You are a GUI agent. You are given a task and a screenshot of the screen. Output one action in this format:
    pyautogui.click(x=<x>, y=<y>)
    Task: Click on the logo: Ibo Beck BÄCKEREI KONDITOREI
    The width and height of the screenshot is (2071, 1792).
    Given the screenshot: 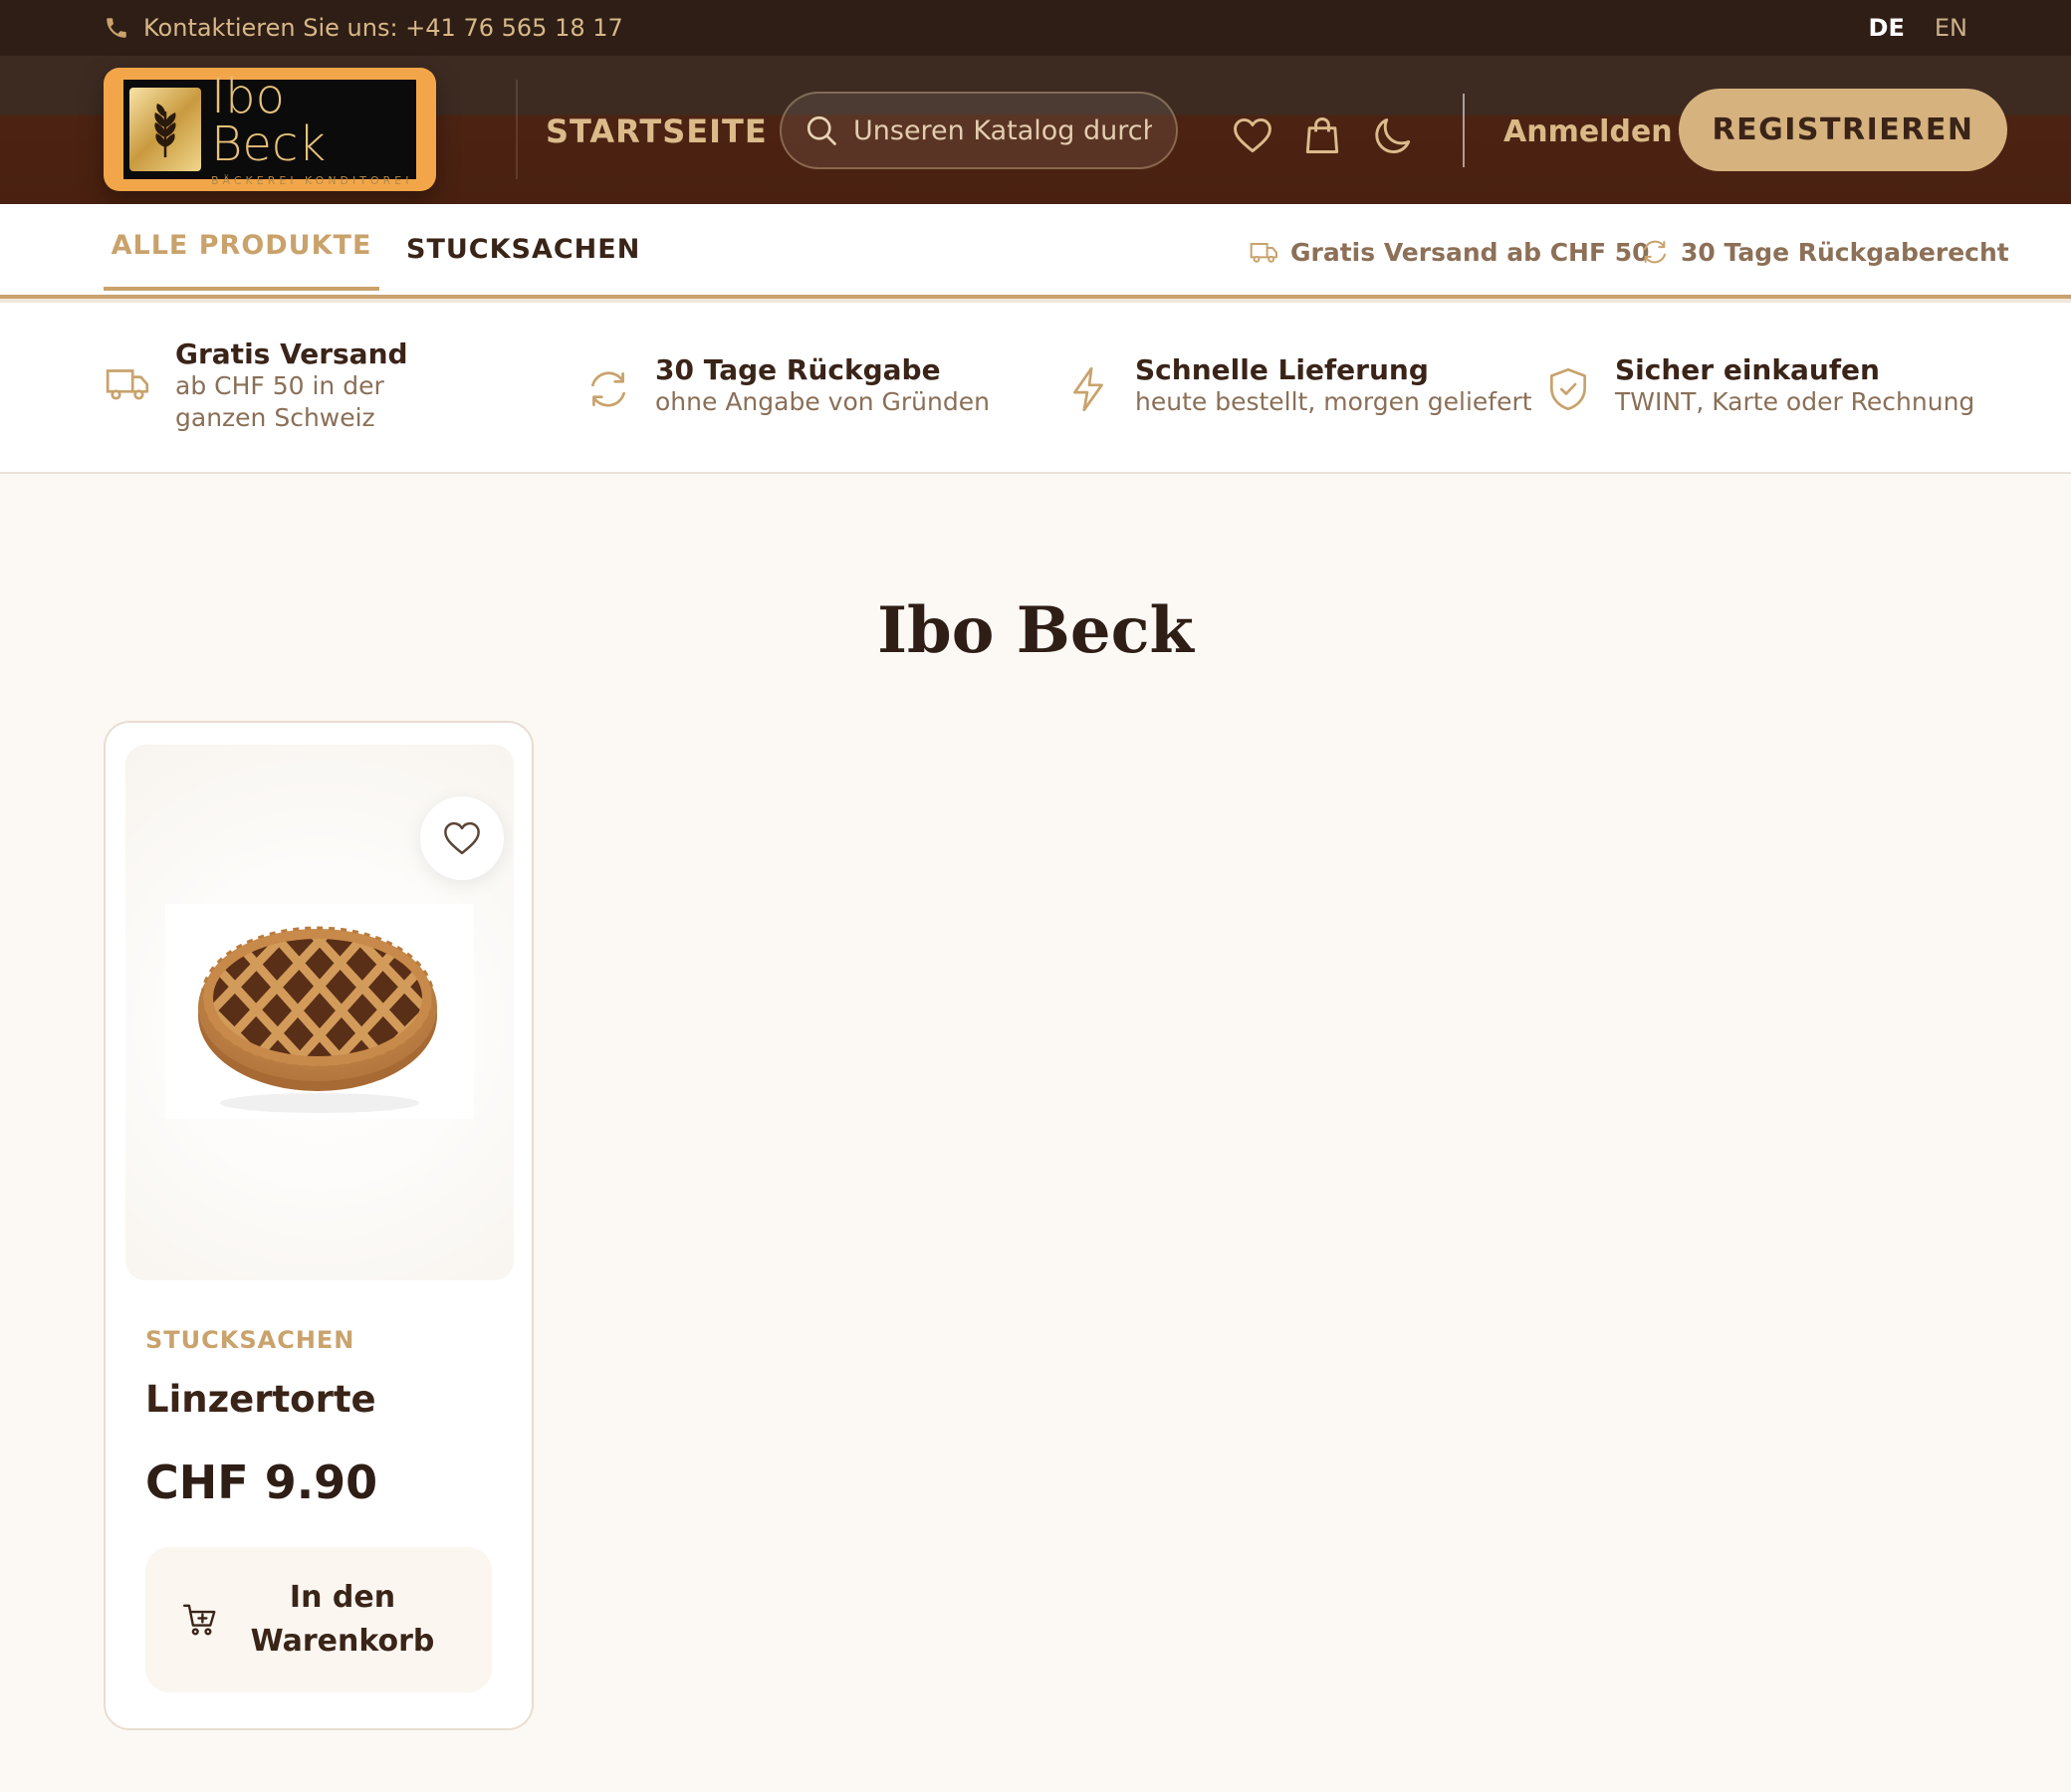 What is the action you would take?
    pyautogui.click(x=270, y=129)
    